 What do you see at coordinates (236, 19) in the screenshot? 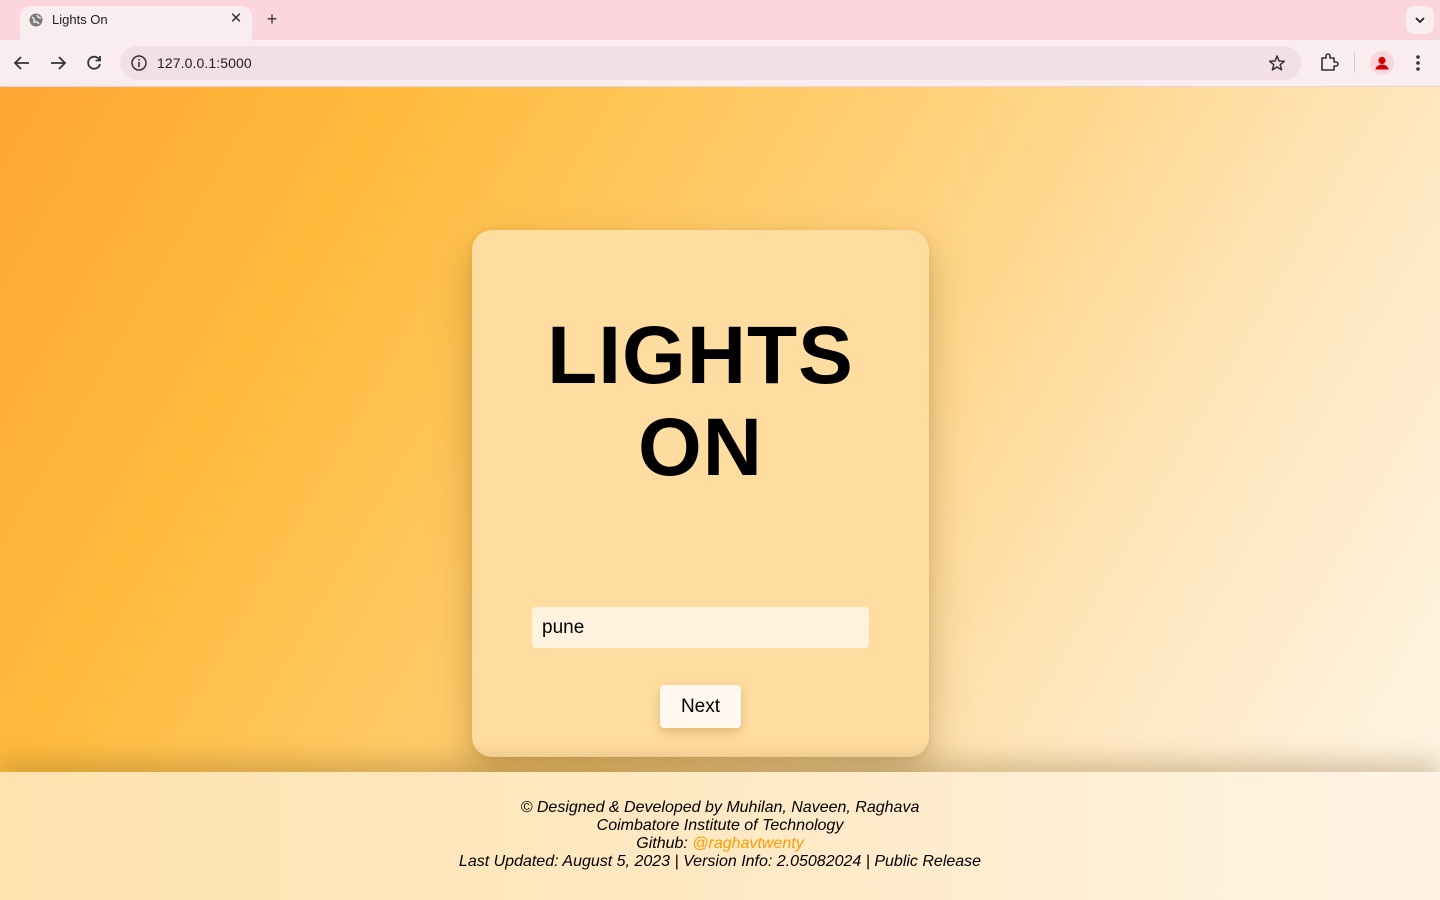
I see `close-tab-icon: ✕` at bounding box center [236, 19].